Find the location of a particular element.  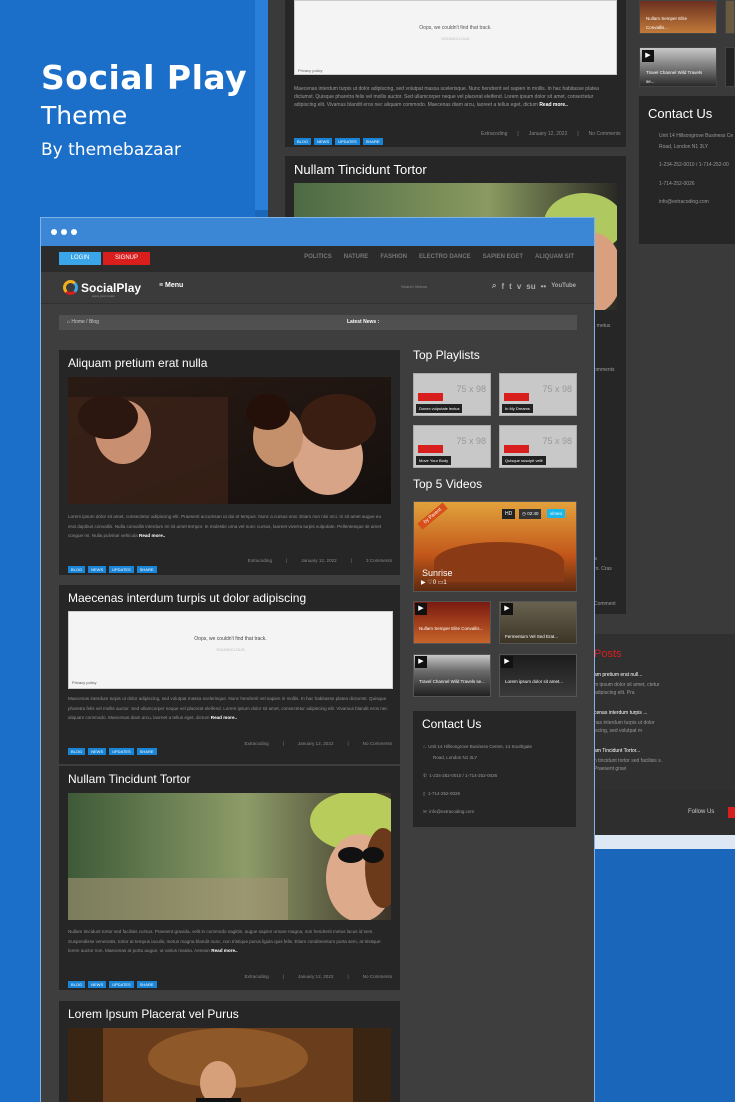

contact-email: ✉ info@extracoding.com is located at coordinates (448, 811).